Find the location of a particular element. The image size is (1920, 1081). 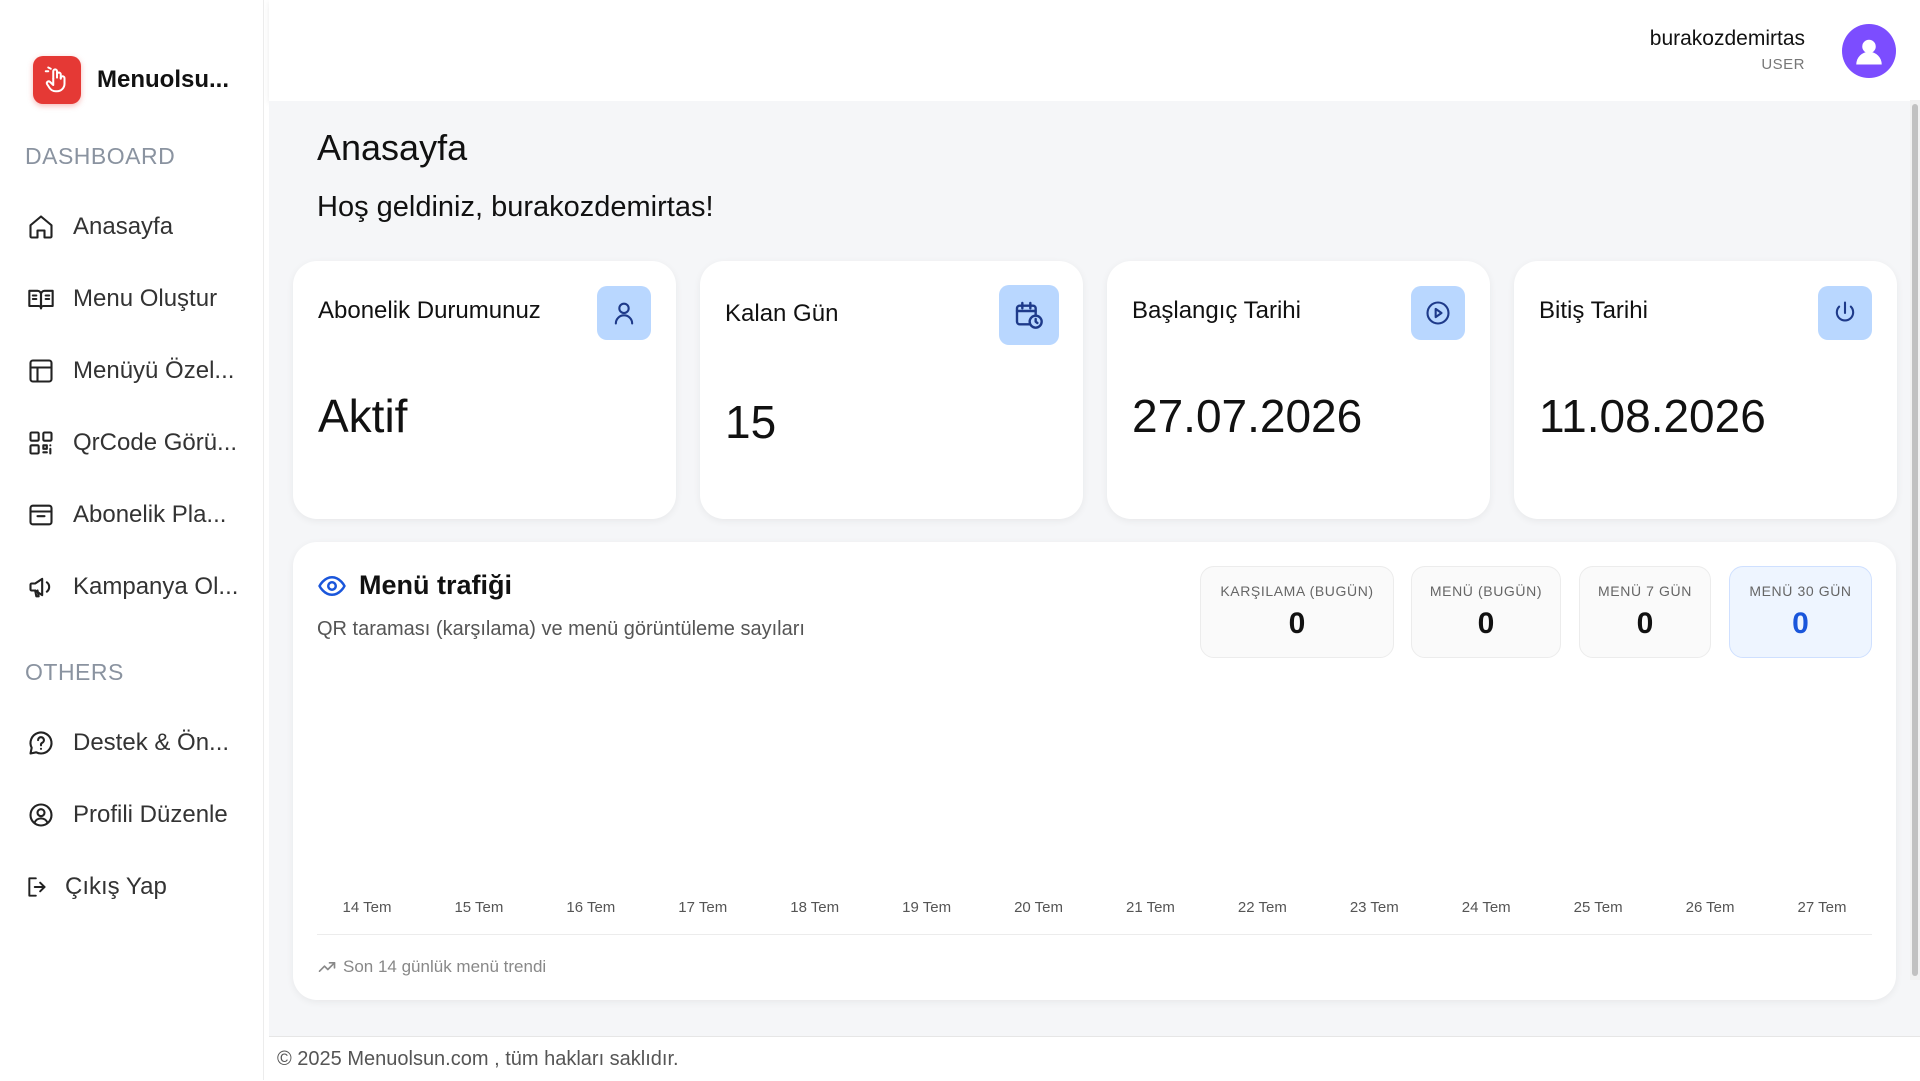

x-tick-label: 21 Tem is located at coordinates (1150, 907).